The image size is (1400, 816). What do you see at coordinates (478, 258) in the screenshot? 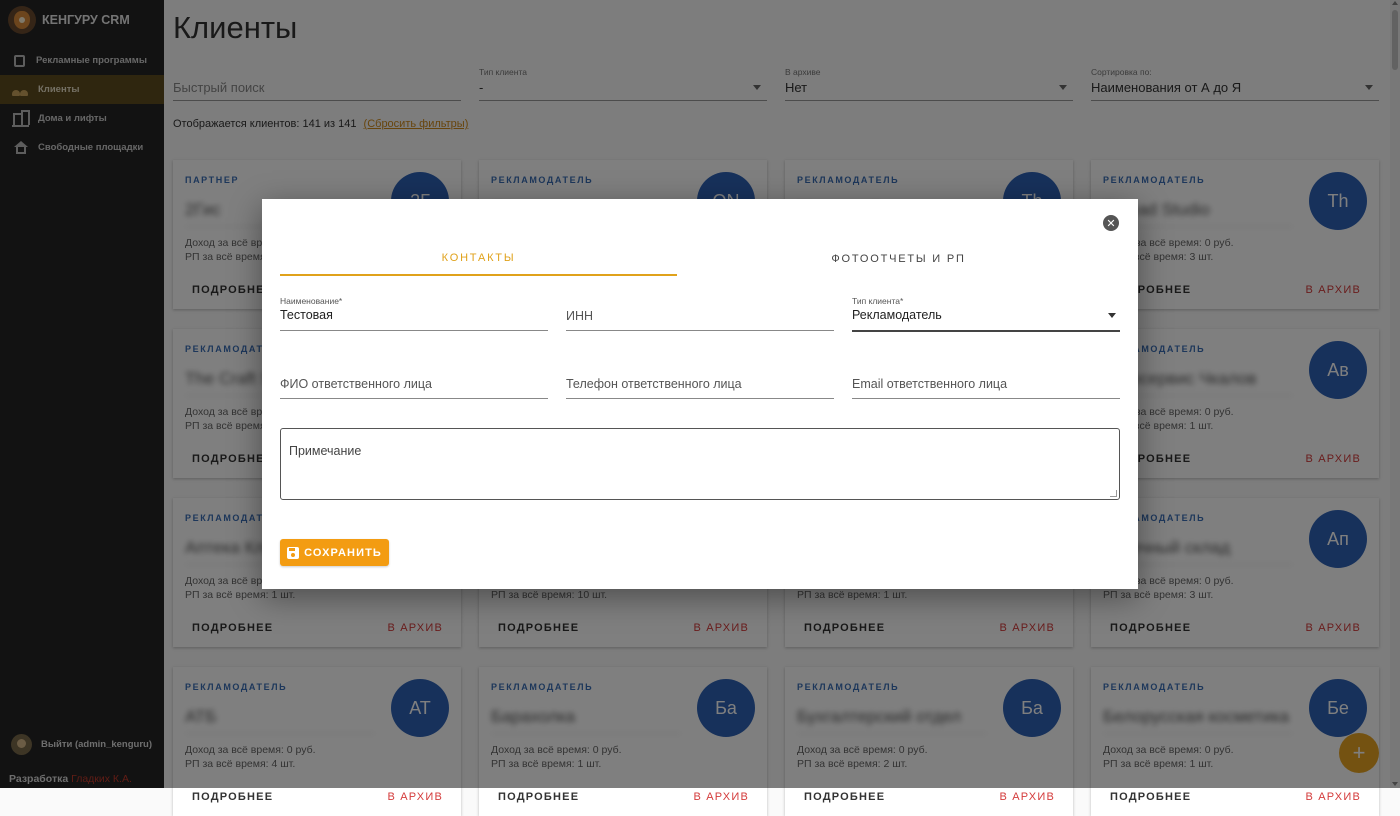
I see `tab-contacts: КОНТАКТЫ` at bounding box center [478, 258].